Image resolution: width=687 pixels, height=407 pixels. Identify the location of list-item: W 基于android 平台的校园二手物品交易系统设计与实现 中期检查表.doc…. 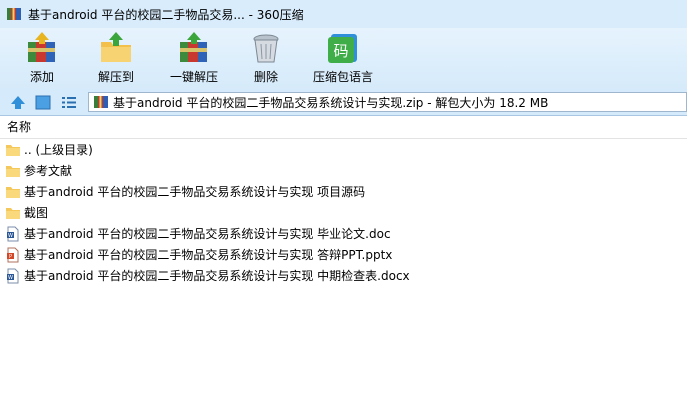
(343, 275).